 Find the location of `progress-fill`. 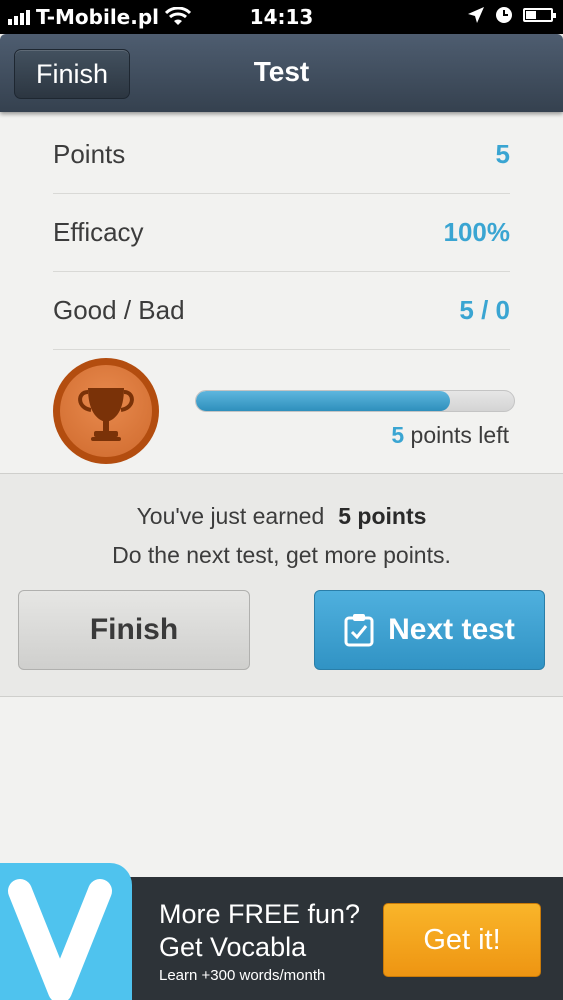

progress-fill is located at coordinates (323, 401).